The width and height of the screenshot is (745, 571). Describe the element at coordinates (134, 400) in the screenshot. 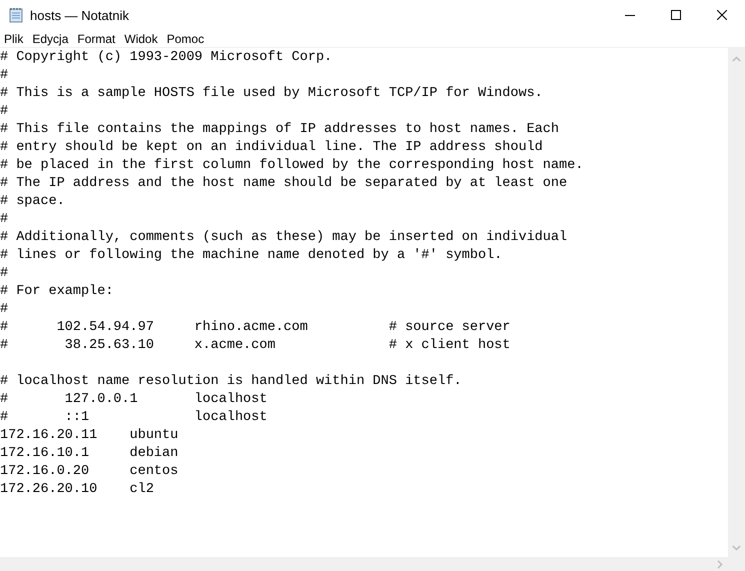

I see `text-line: # 127.0.0.1 localhost` at that location.